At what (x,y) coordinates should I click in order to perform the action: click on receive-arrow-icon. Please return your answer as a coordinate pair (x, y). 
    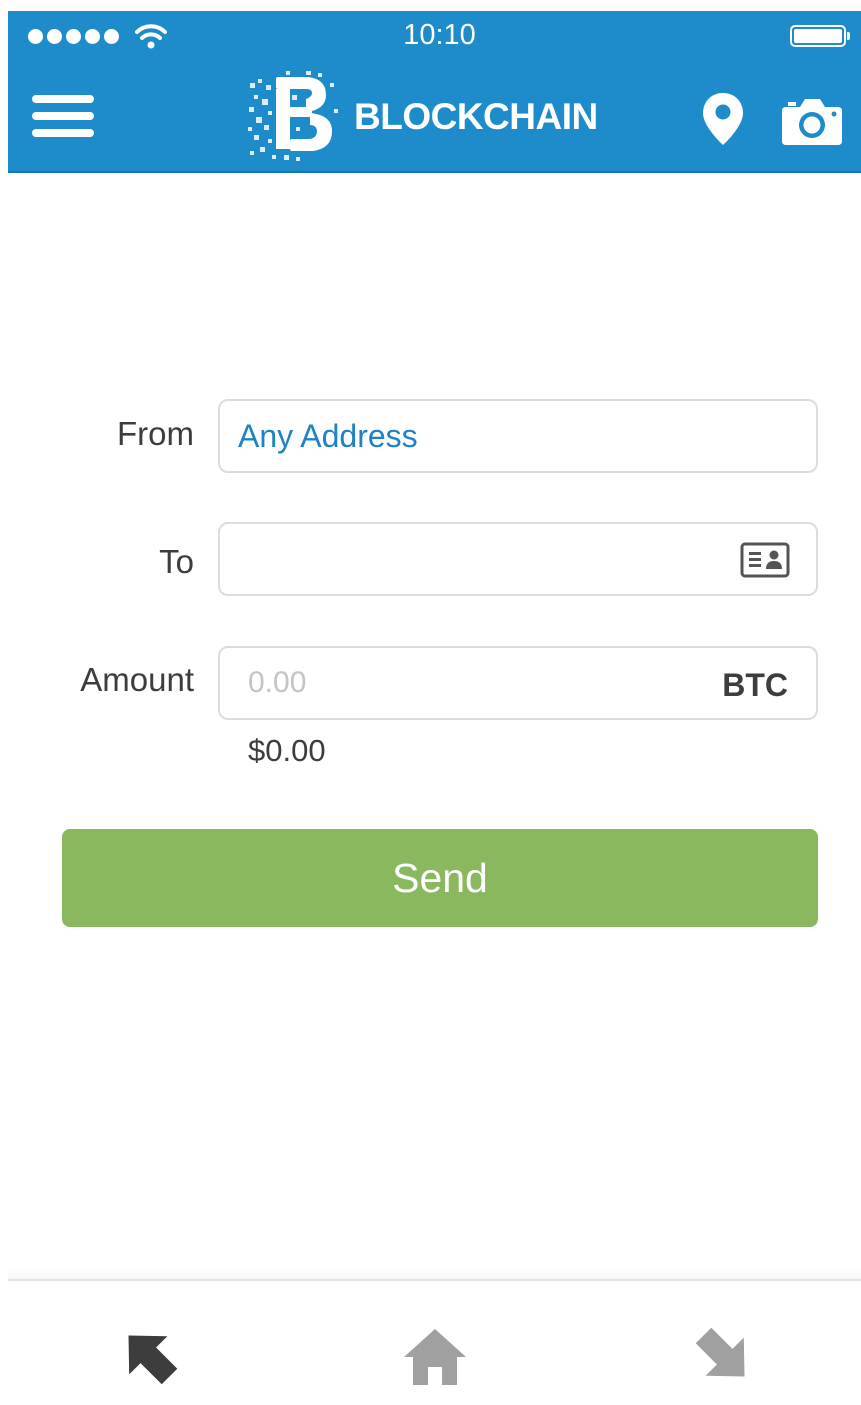
    Looking at the image, I should click on (724, 1356).